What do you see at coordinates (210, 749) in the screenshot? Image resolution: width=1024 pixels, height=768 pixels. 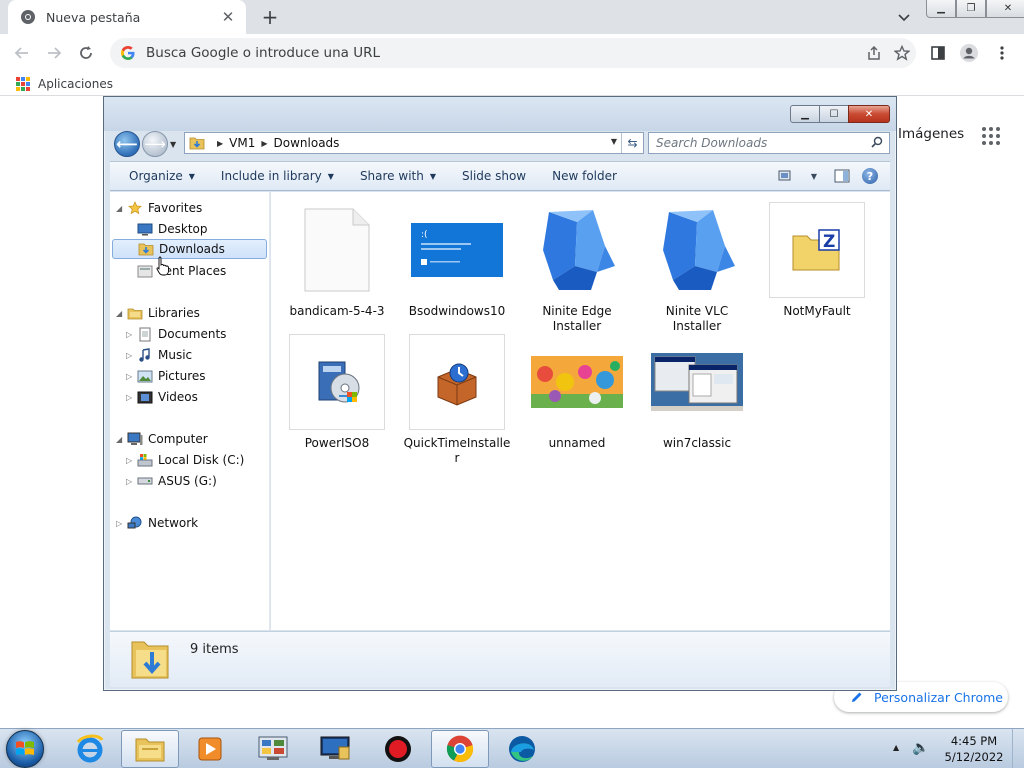 I see `media-player-taskbar-icon` at bounding box center [210, 749].